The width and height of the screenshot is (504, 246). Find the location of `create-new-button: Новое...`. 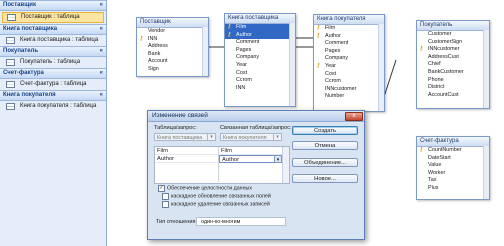

create-new-button: Новое... is located at coordinates (325, 178).